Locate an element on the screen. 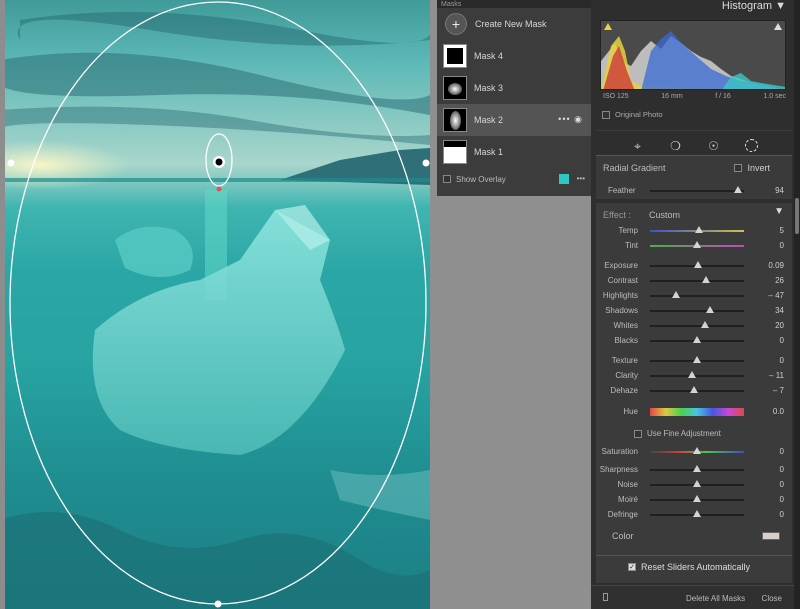  mask-list-item-3: Mask 3 is located at coordinates (514, 88).